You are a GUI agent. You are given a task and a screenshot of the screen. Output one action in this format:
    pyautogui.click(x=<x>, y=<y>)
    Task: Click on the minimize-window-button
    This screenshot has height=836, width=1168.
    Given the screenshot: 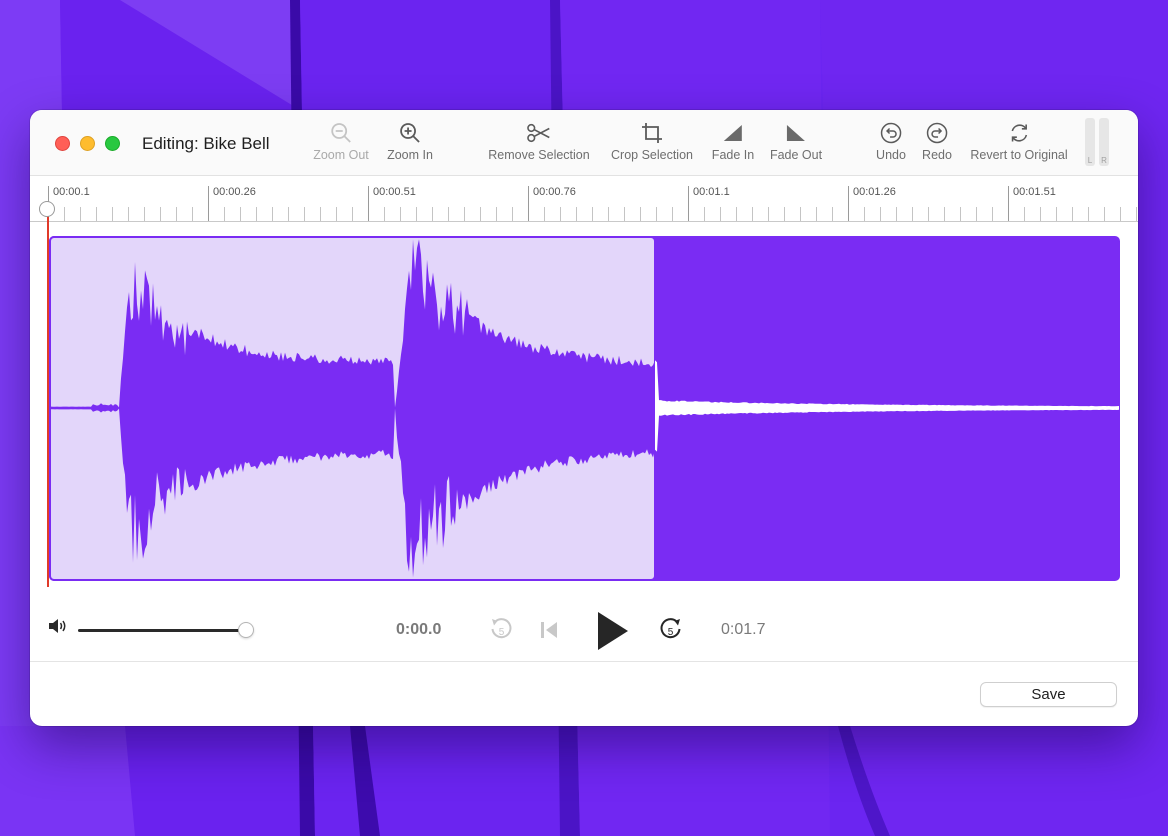 What is the action you would take?
    pyautogui.click(x=87, y=143)
    